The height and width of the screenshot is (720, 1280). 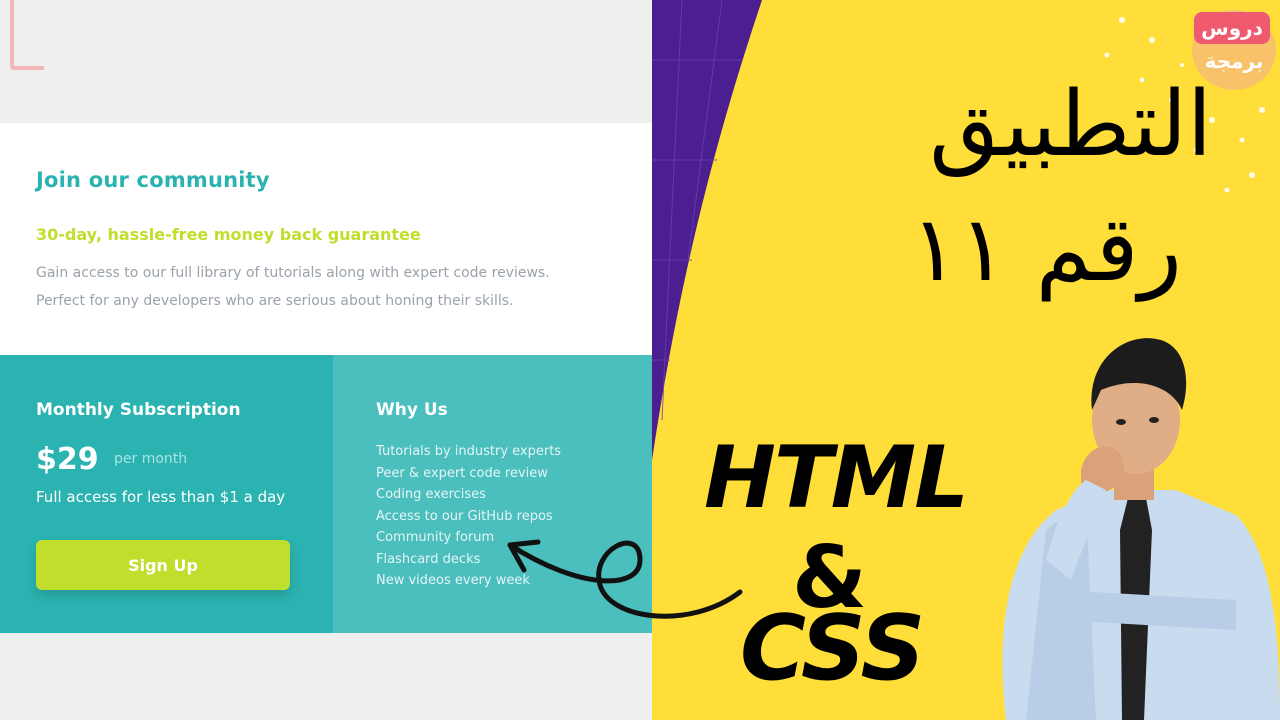 What do you see at coordinates (153, 180) in the screenshot?
I see `community-title: Join our community` at bounding box center [153, 180].